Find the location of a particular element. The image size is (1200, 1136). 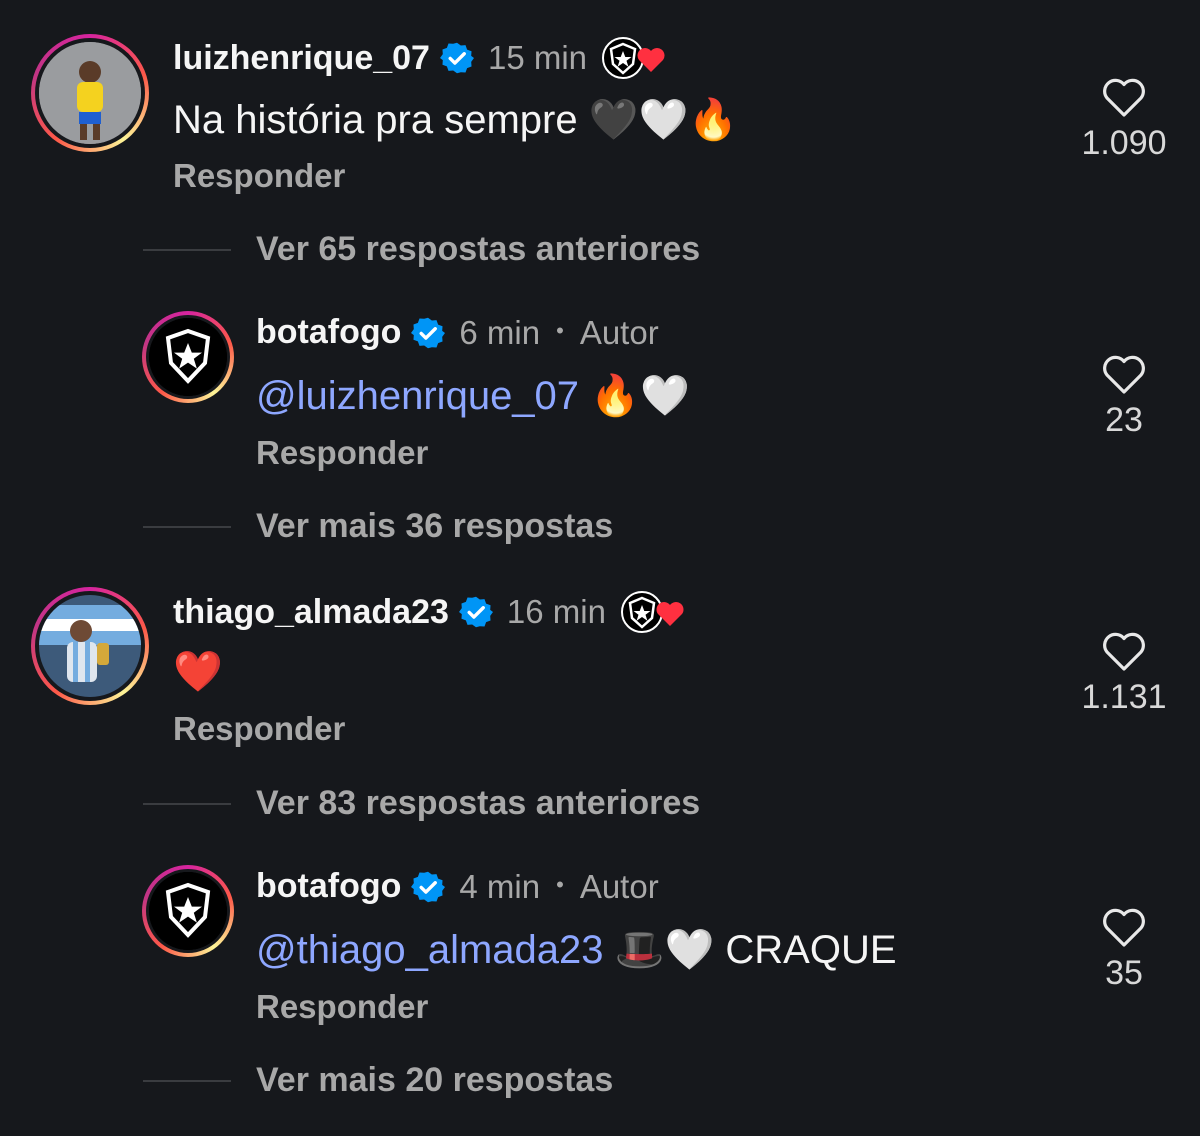

timestamp: 16 min is located at coordinates (556, 611).